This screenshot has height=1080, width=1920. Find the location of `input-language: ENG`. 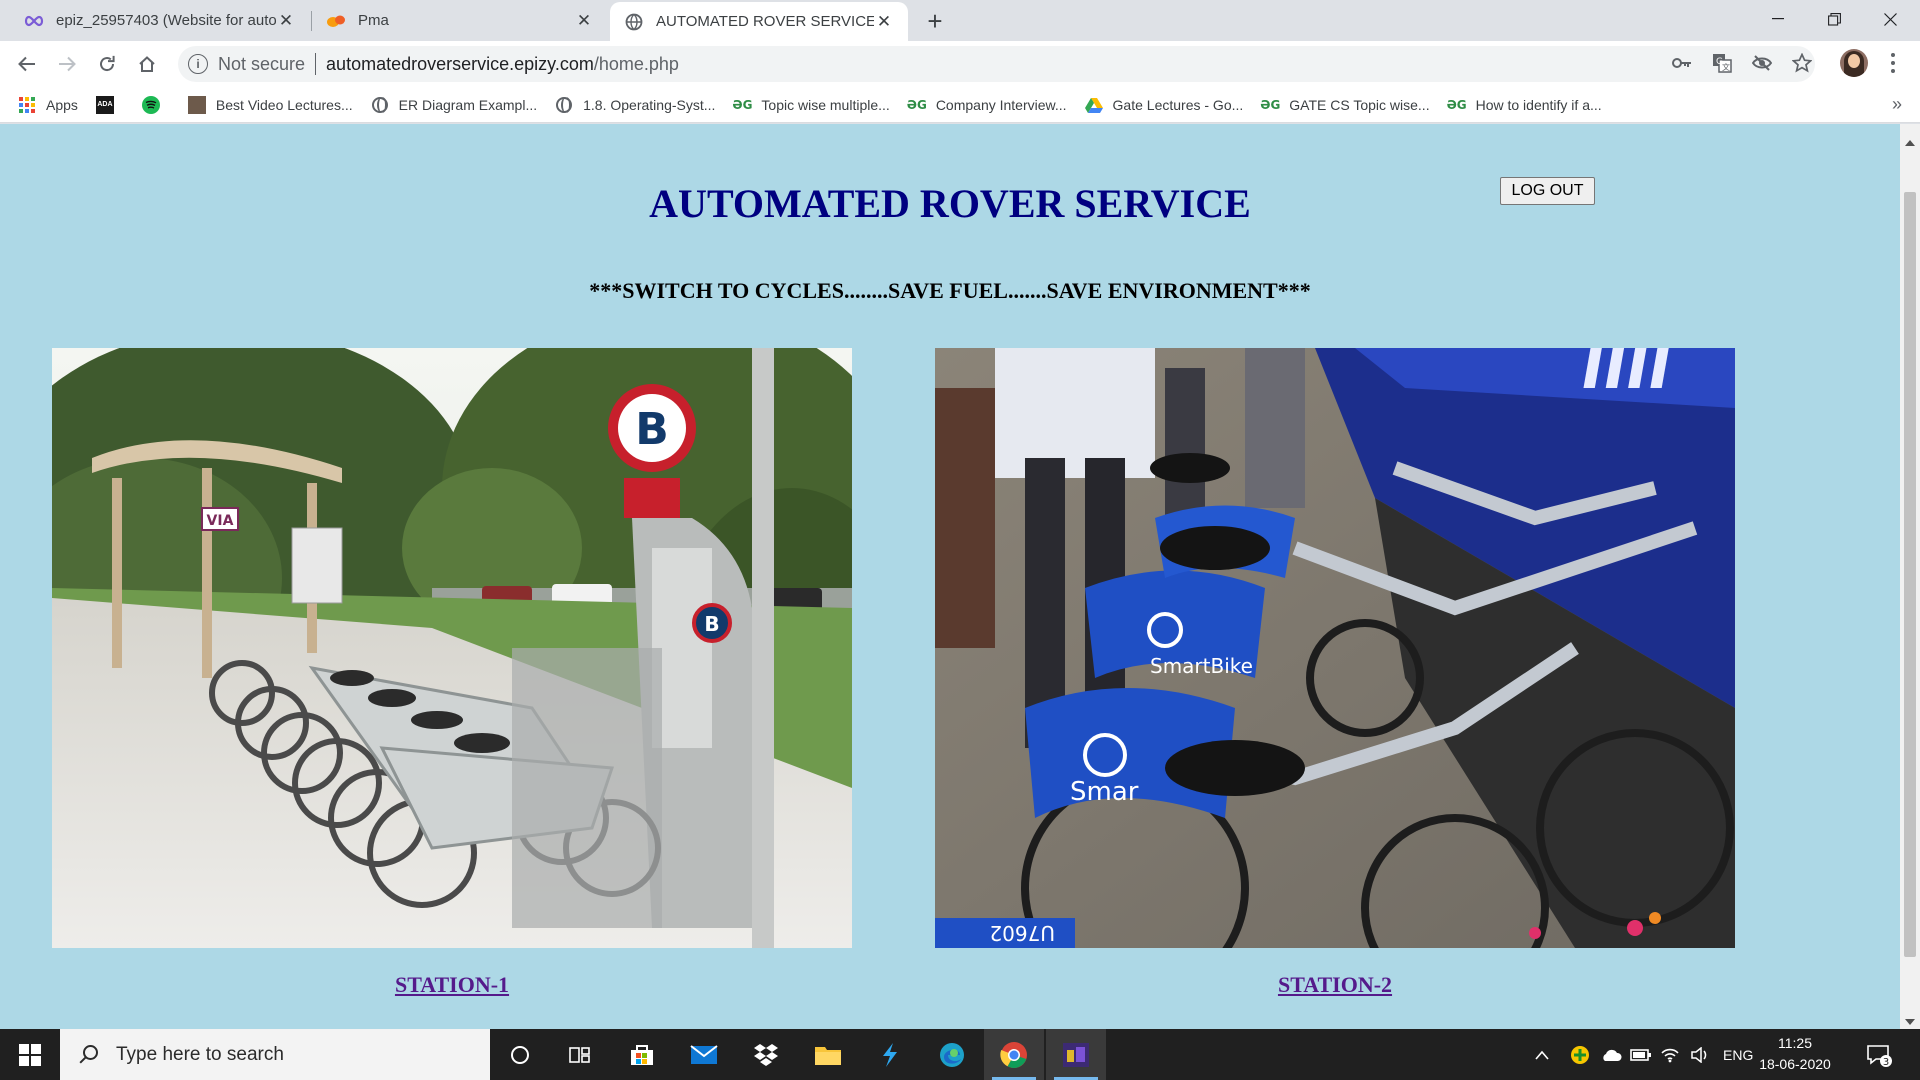

input-language: ENG is located at coordinates (1738, 1054).